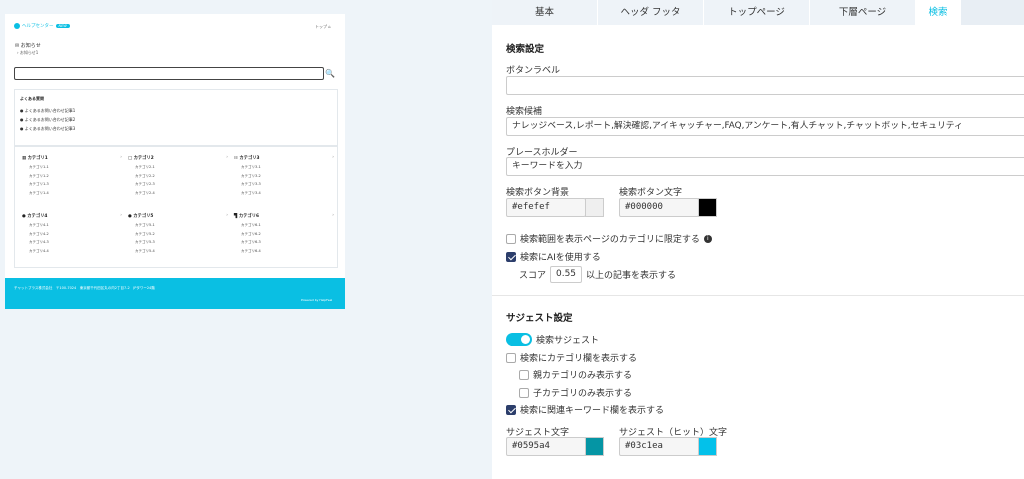  Describe the element at coordinates (545, 12) in the screenshot. I see `tab-basic: 基本` at that location.